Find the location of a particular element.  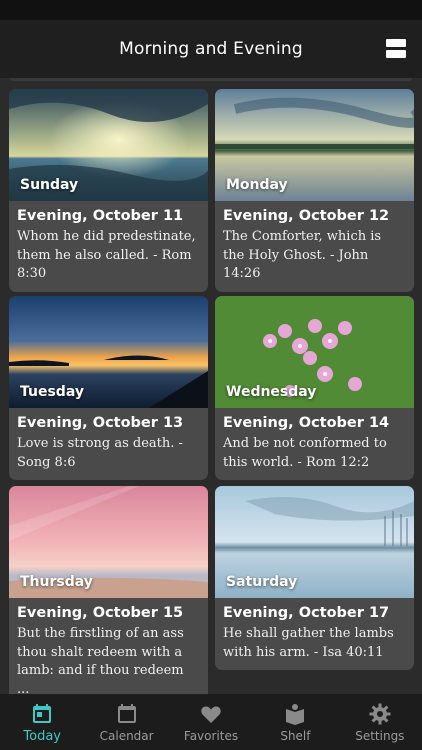

tab-label: Today is located at coordinates (42, 736).